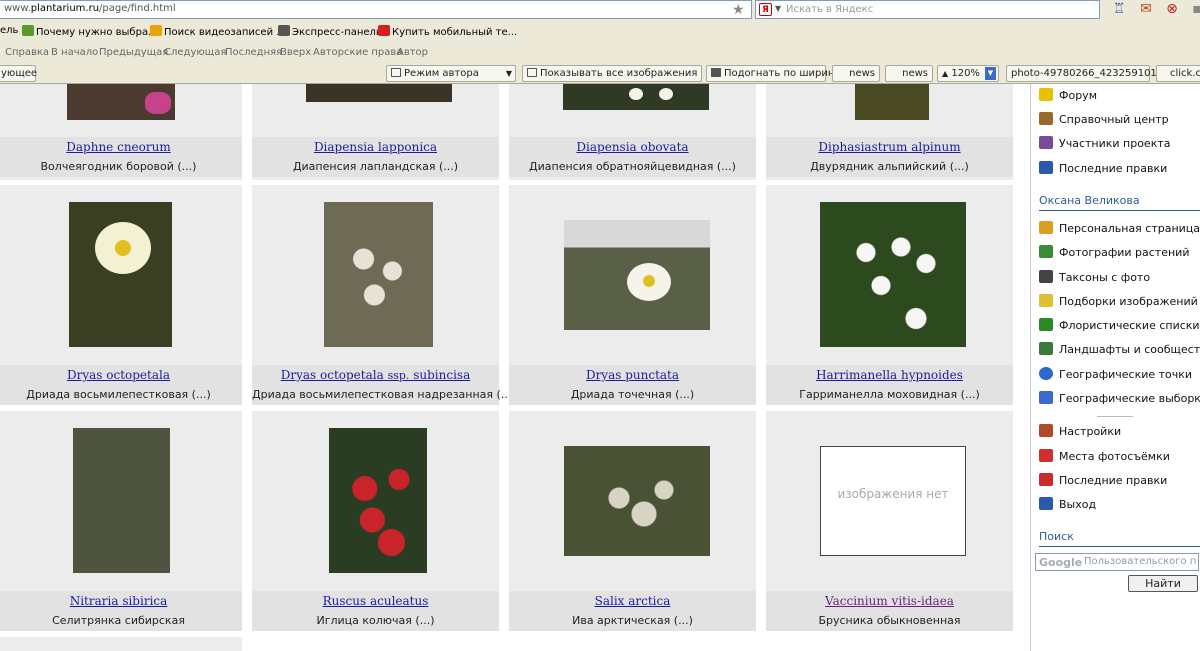 Image resolution: width=1200 pixels, height=651 pixels. Describe the element at coordinates (1115, 375) in the screenshot. I see `sidebar-item-geo-points: Географические точки` at that location.